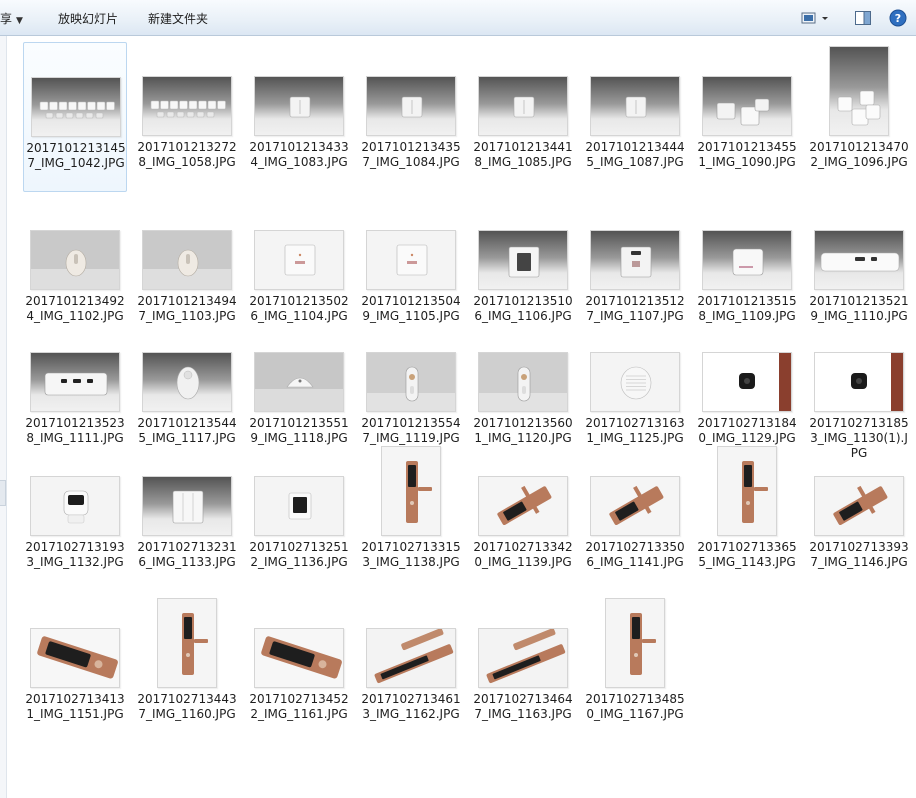 The width and height of the screenshot is (916, 798). I want to click on file-name-label: 20171027133655_IMG_1143.JPG, so click(747, 554).